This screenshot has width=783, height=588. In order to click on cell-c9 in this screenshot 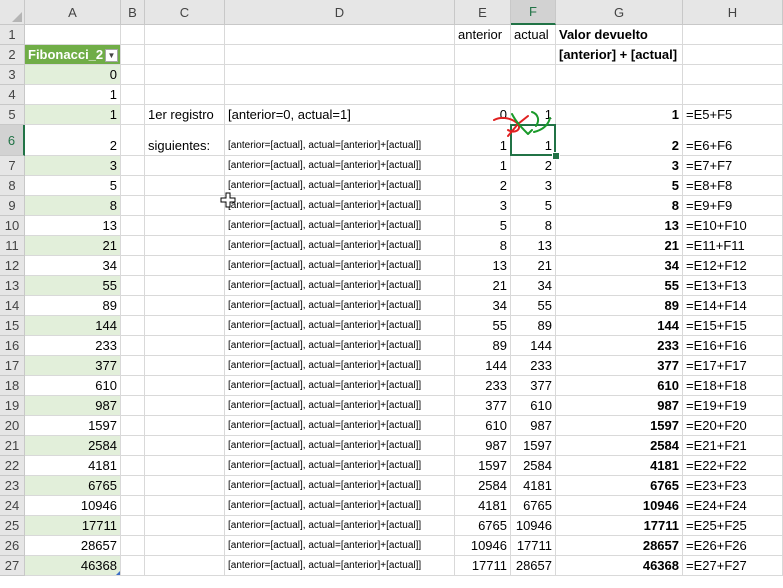, I will do `click(185, 206)`.